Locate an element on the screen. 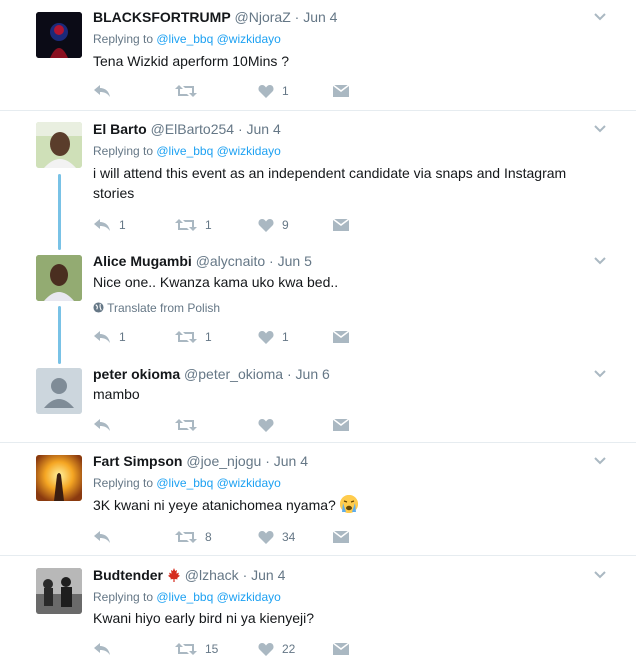 Image resolution: width=636 pixels, height=659 pixels. tweet-text-content: 3K kwani ni yeye atanichomea nyama? is located at coordinates (214, 505).